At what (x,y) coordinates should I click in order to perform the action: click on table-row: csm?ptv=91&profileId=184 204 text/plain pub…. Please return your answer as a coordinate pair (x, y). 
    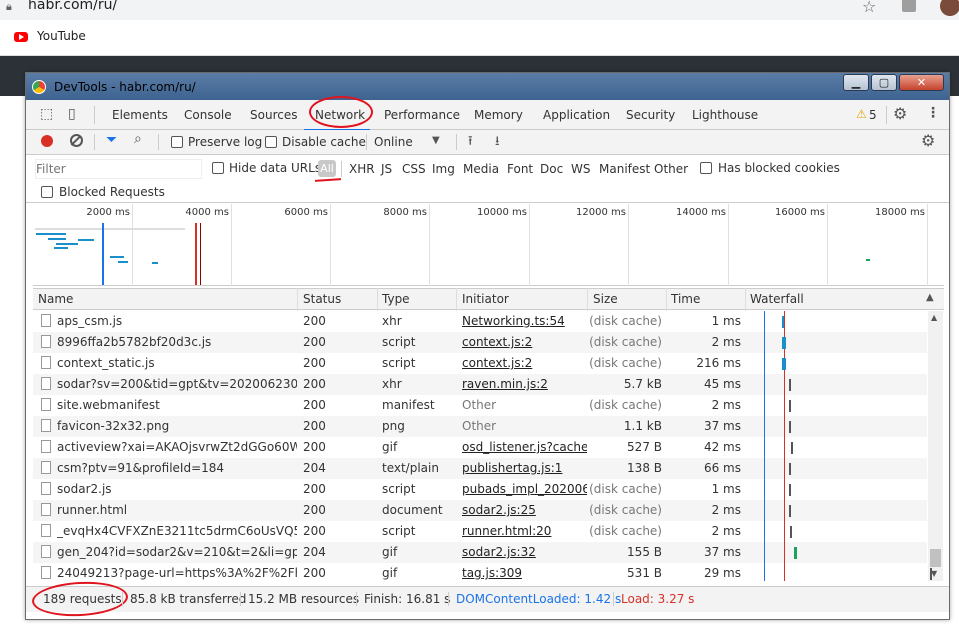
    Looking at the image, I should click on (480, 468).